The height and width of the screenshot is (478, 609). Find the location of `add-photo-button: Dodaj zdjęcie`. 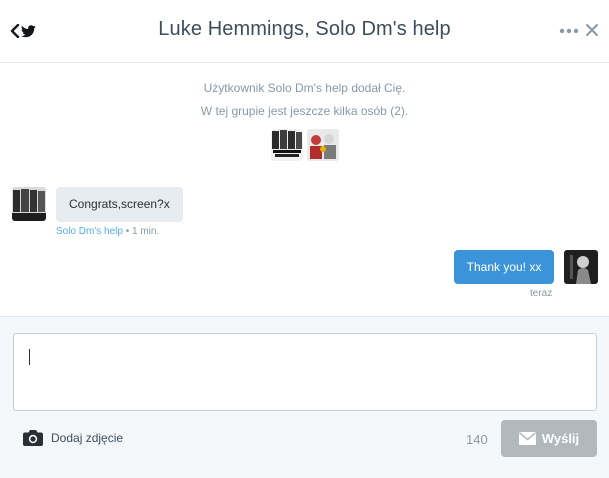

add-photo-button: Dodaj zdjęcie is located at coordinates (73, 438).